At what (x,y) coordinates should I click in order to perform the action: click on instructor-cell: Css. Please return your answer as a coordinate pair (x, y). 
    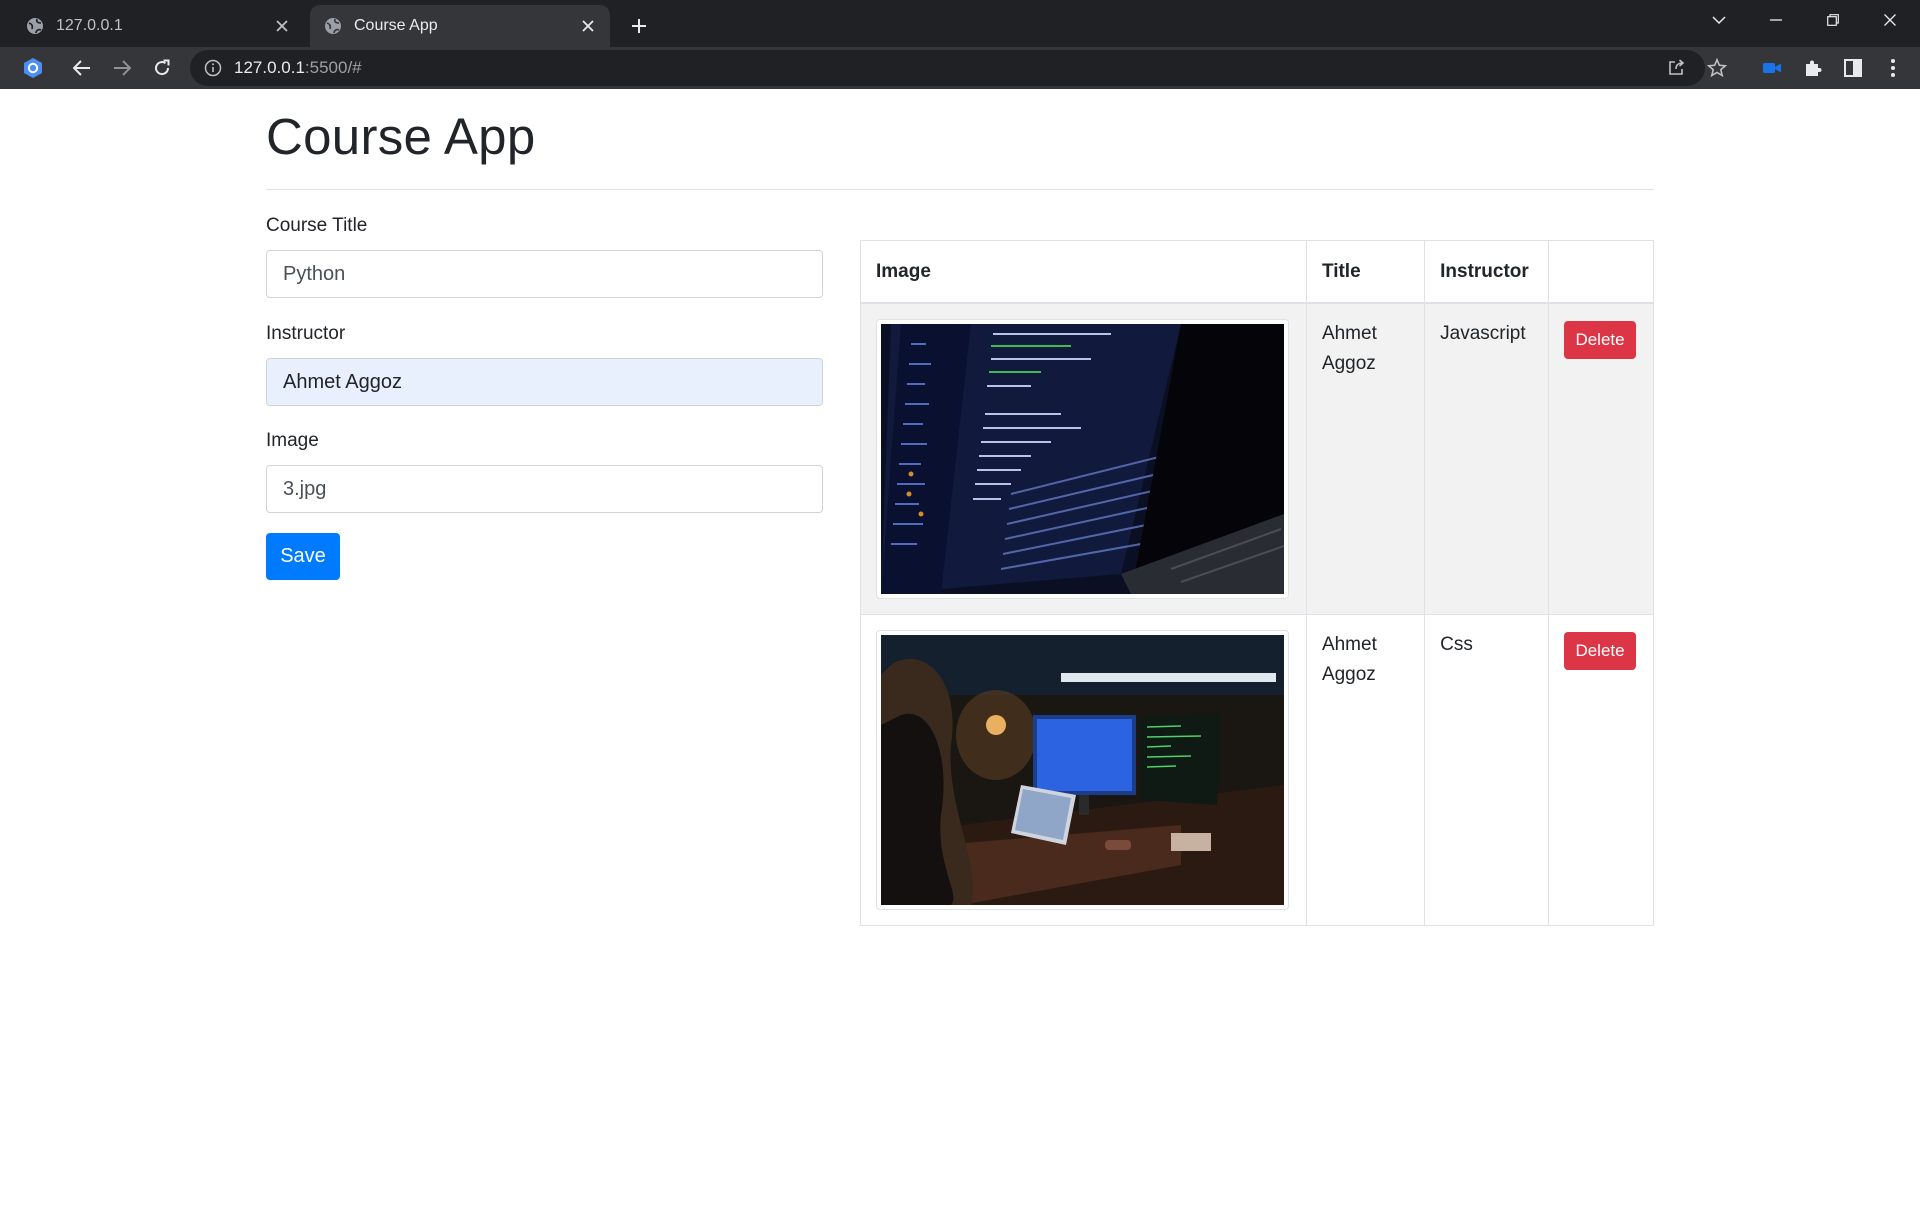
    Looking at the image, I should click on (1487, 769).